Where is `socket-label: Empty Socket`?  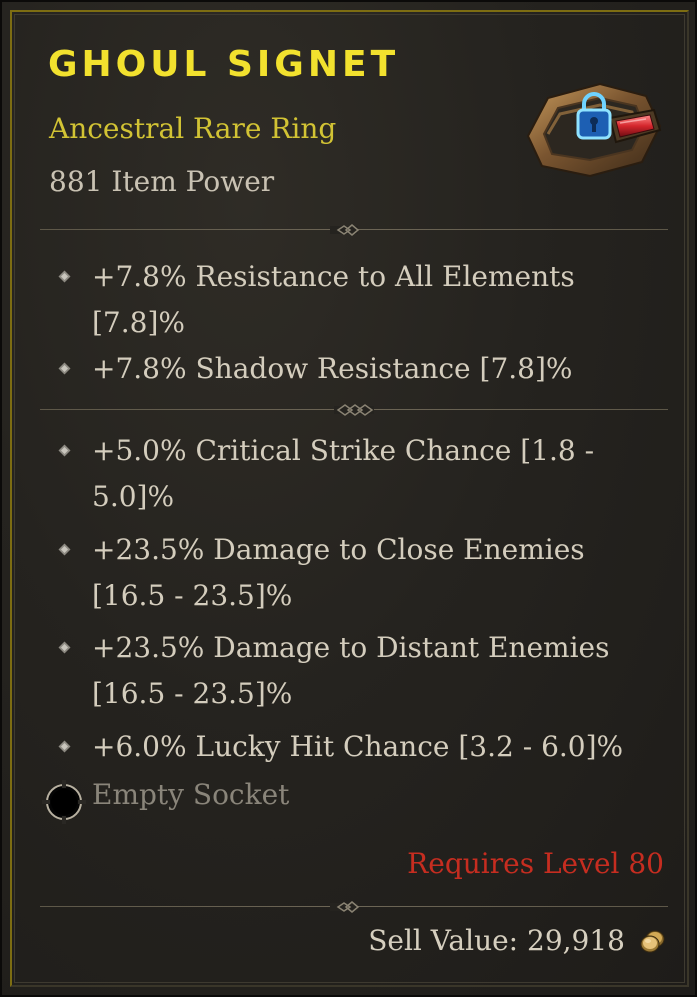
socket-label: Empty Socket is located at coordinates (191, 794).